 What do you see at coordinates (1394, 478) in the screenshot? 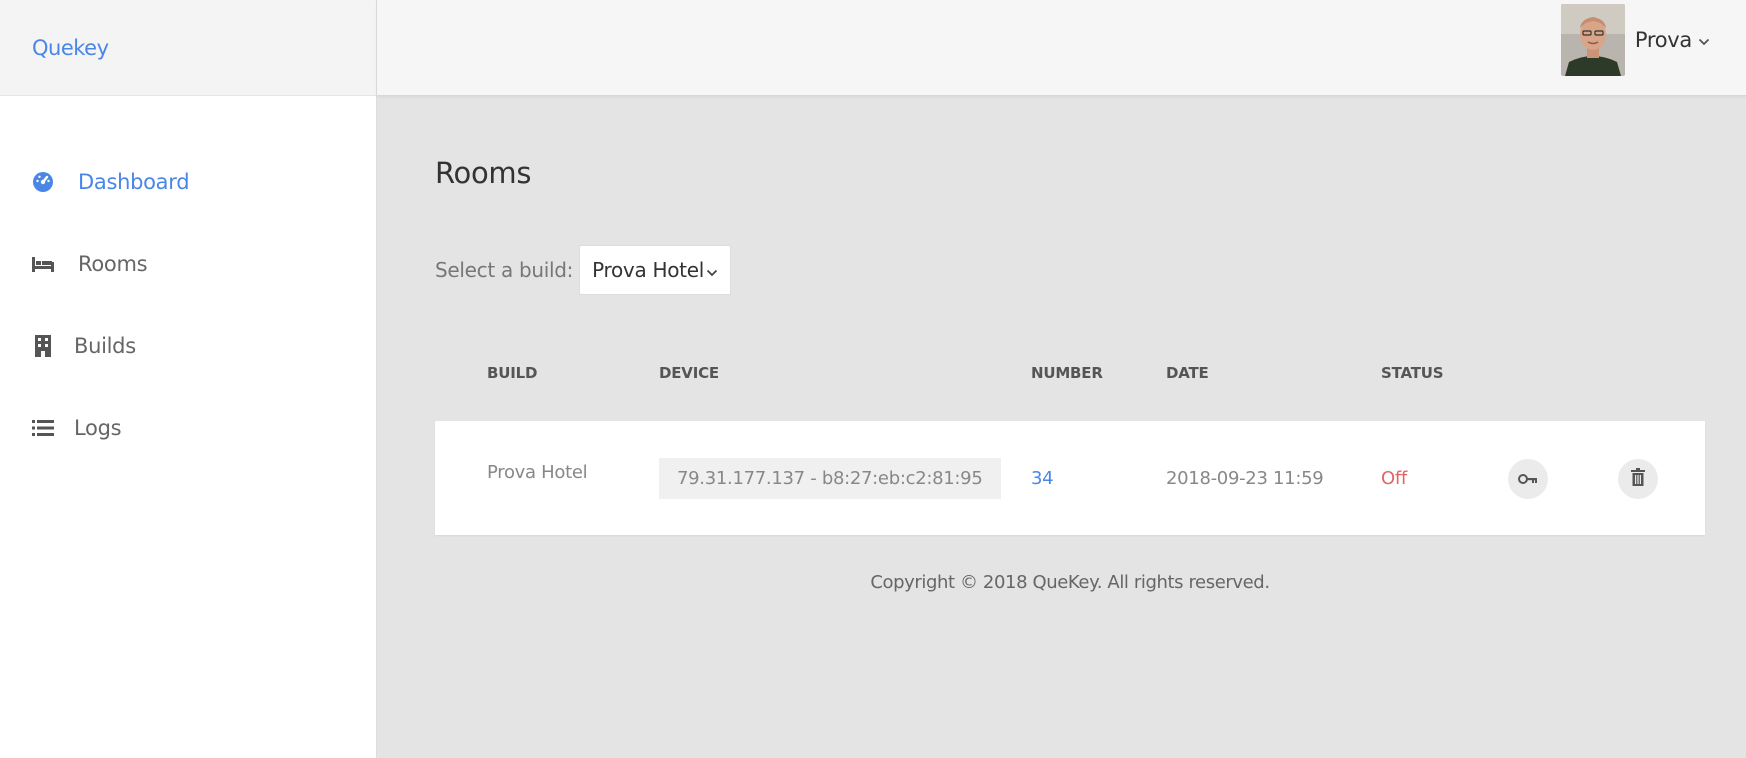
I see `row-status: Off` at bounding box center [1394, 478].